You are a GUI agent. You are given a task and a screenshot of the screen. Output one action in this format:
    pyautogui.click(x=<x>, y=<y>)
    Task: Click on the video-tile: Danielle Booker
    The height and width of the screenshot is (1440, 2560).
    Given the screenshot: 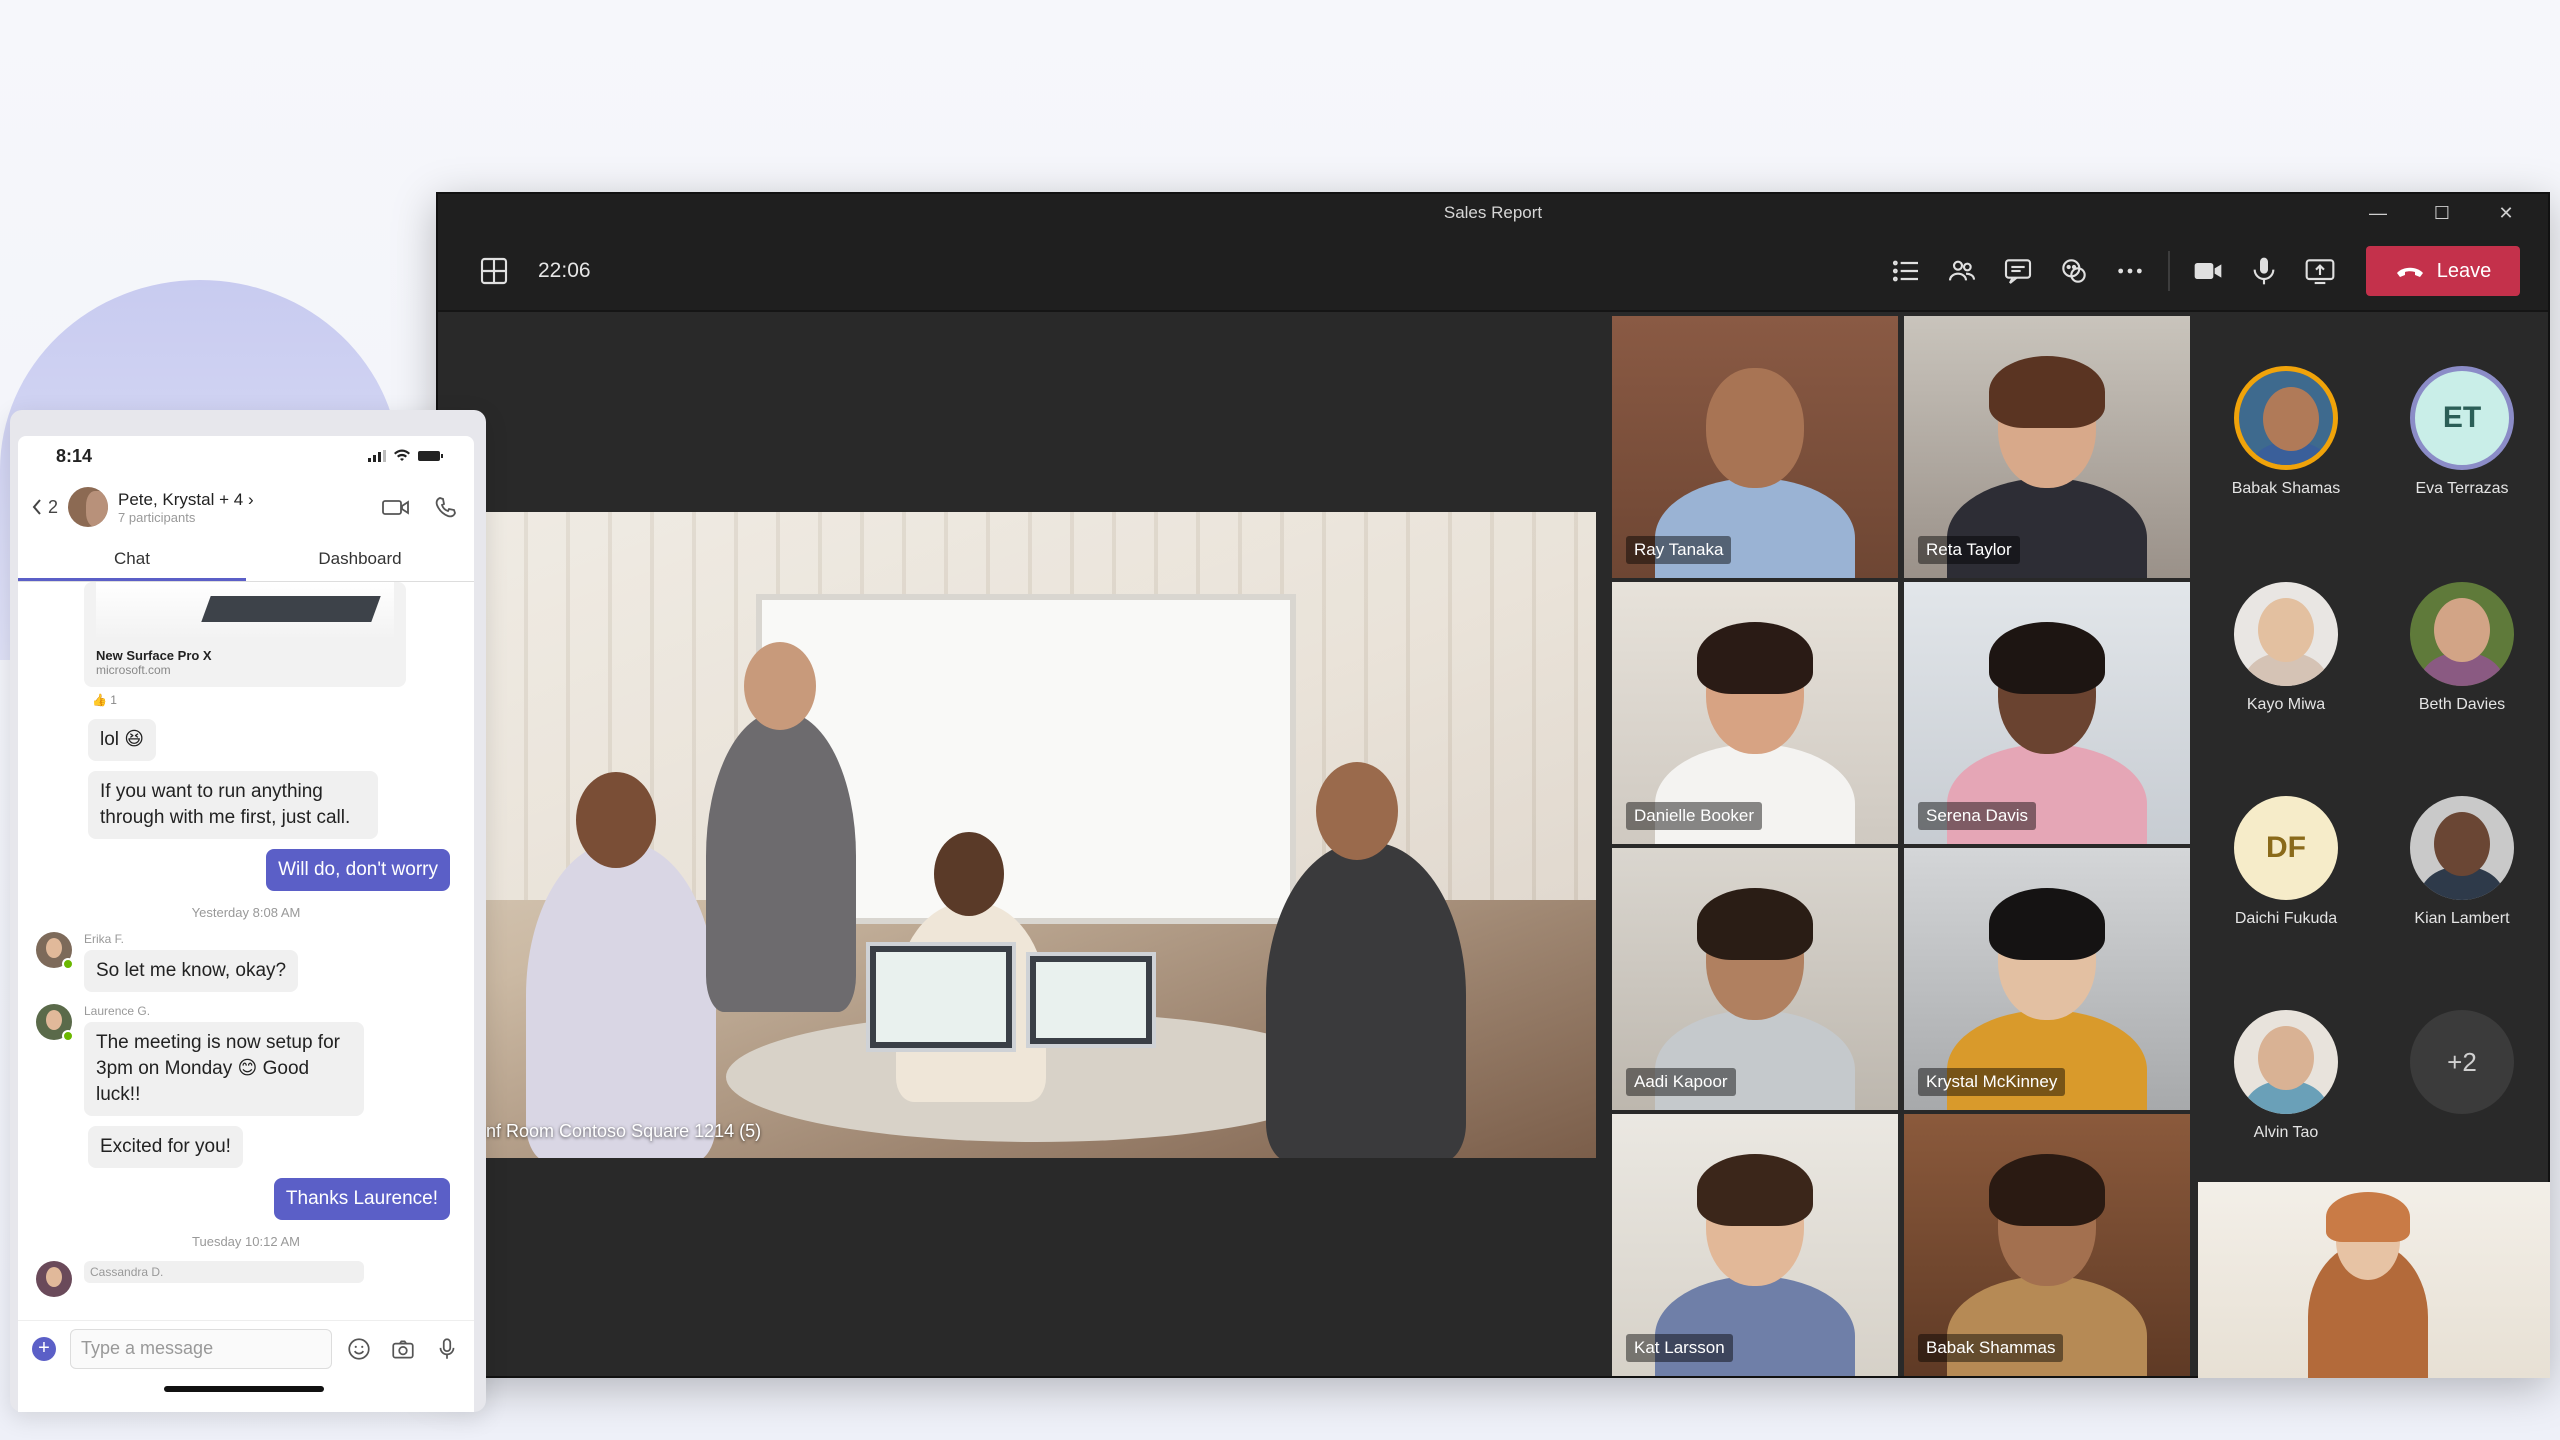 What is the action you would take?
    pyautogui.click(x=1755, y=713)
    